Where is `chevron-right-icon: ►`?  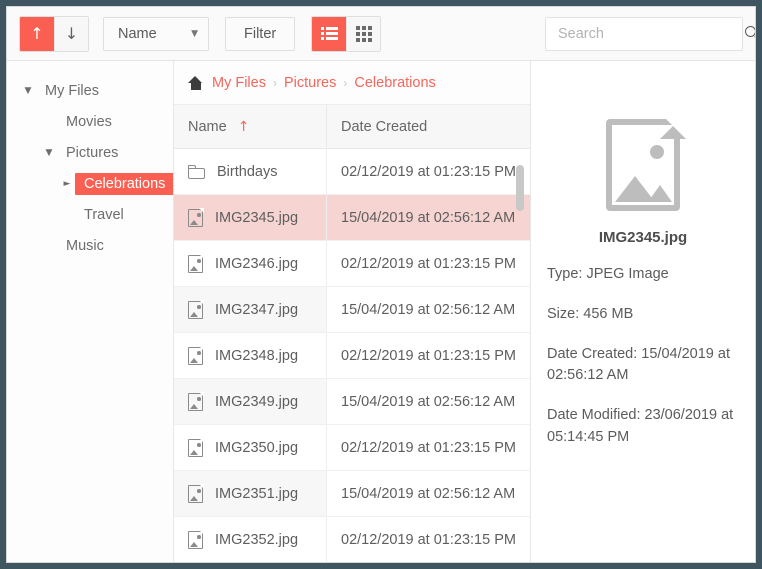 chevron-right-icon: ► is located at coordinates (67, 184).